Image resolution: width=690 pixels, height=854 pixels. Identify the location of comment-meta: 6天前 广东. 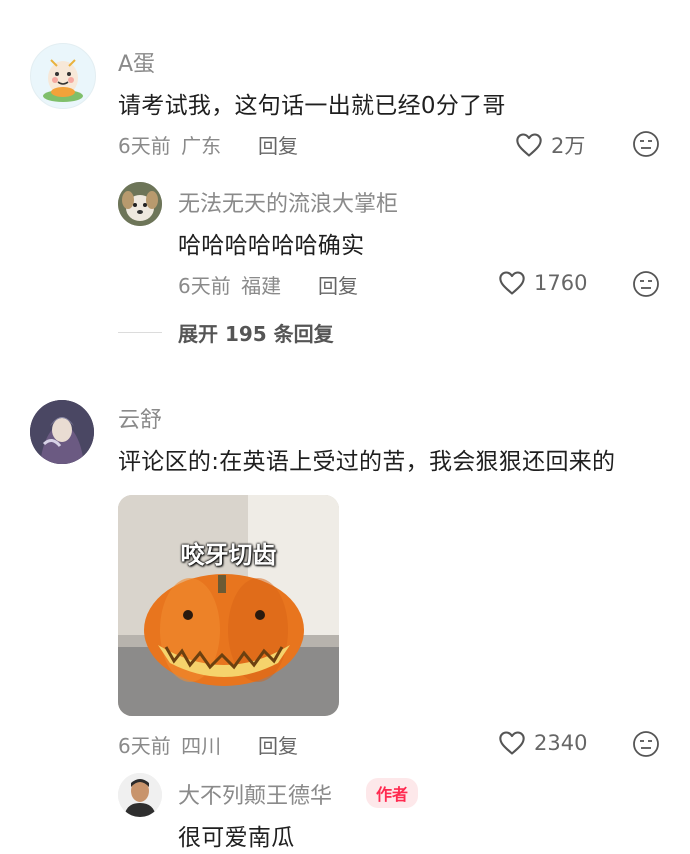
(169, 144).